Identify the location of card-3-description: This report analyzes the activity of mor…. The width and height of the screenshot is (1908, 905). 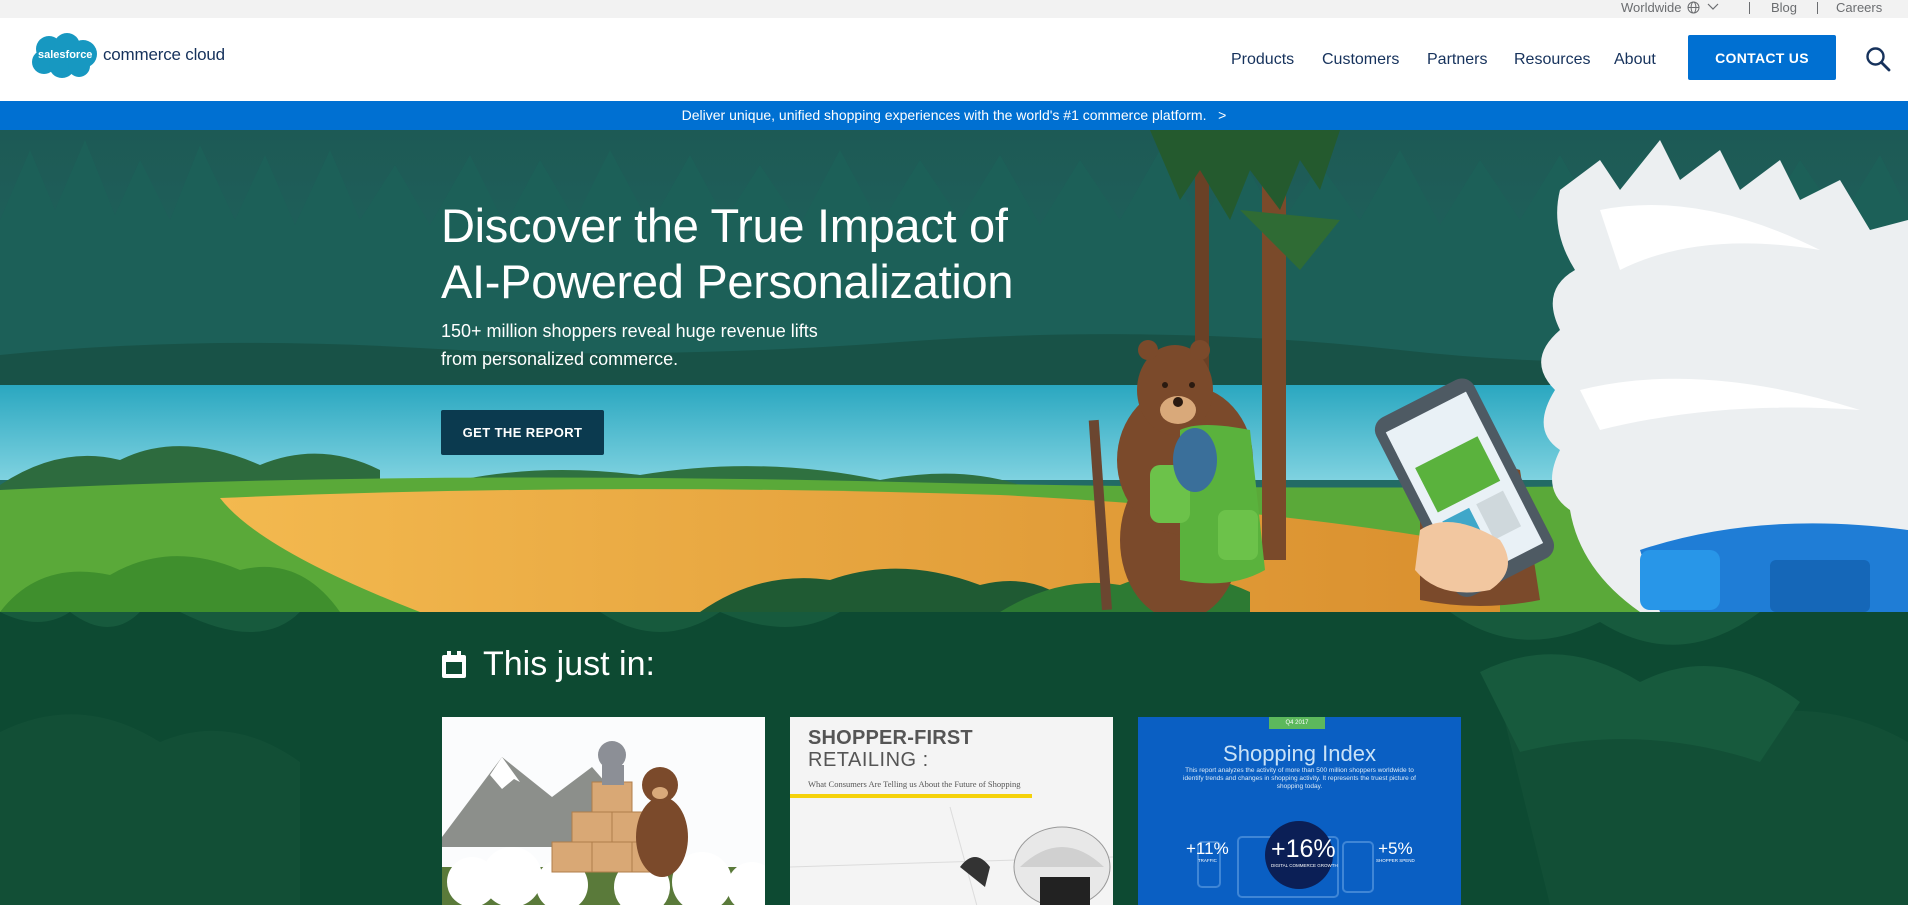
(1299, 778).